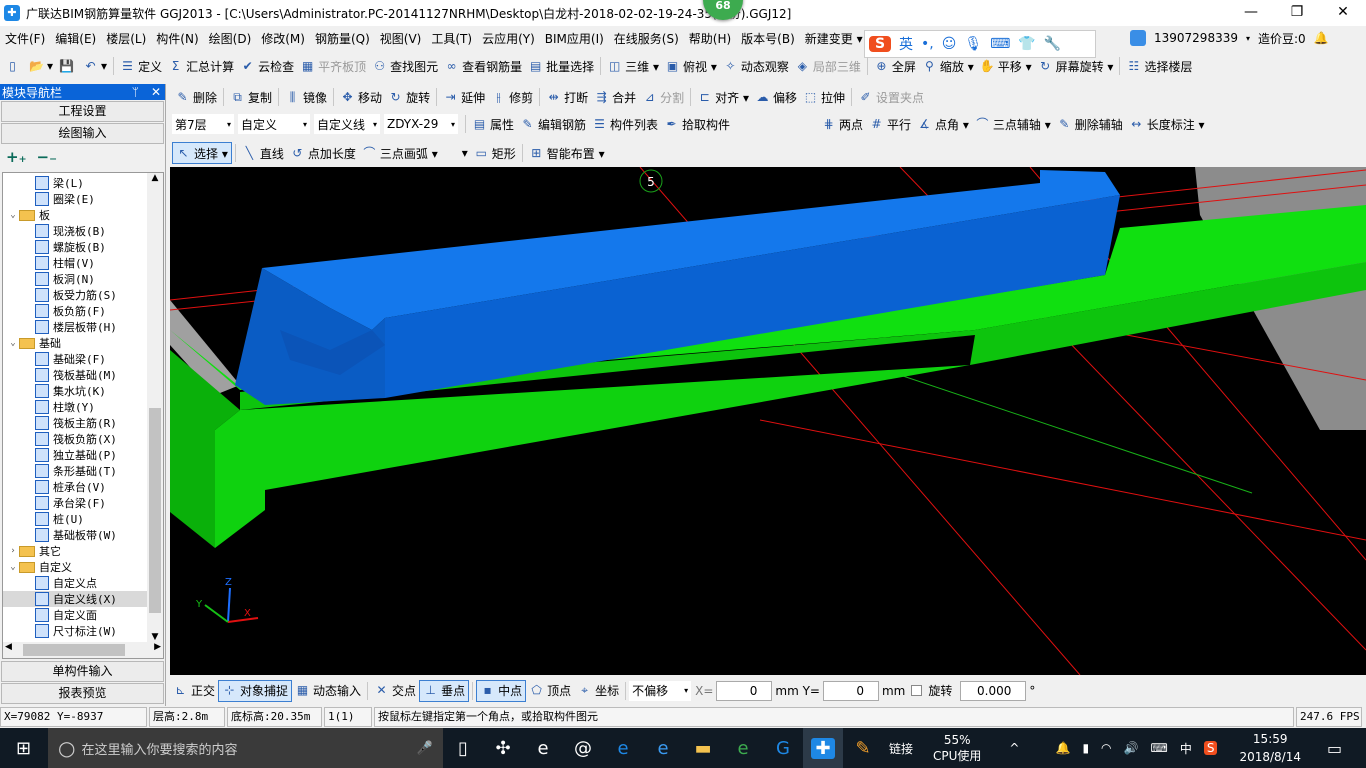 Image resolution: width=1366 pixels, height=768 pixels. I want to click on rotate-input: 0.000, so click(993, 690).